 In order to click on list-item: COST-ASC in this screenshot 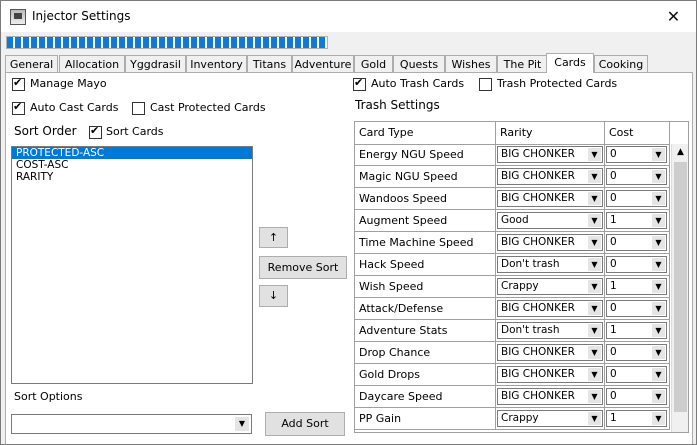, I will do `click(132, 165)`.